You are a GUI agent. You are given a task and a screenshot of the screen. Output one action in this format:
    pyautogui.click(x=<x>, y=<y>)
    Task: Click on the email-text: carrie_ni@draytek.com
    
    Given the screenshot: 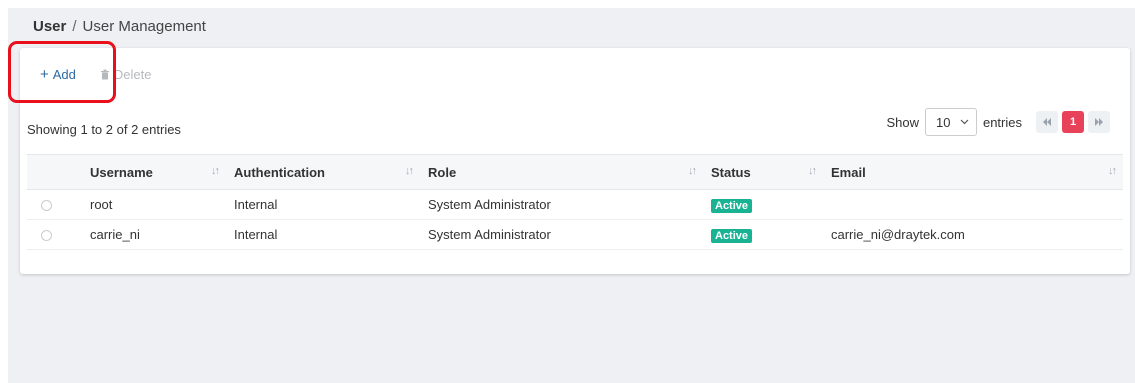 What is the action you would take?
    pyautogui.click(x=898, y=234)
    